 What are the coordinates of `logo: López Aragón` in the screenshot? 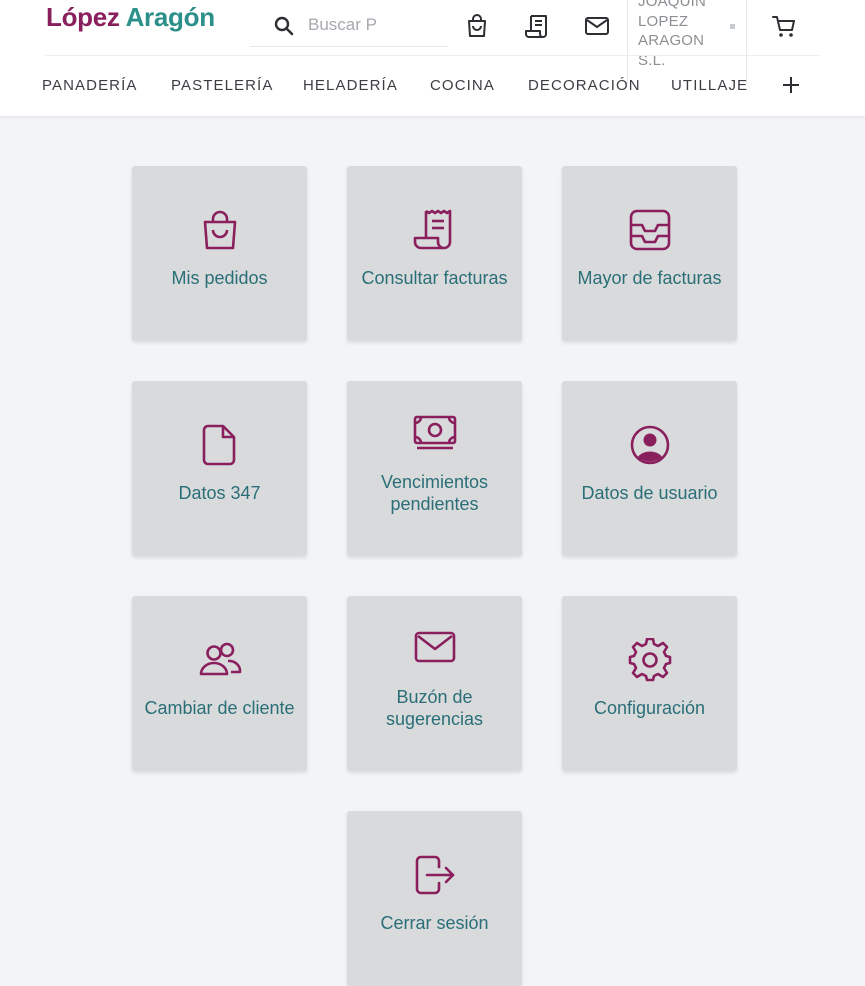 It's located at (130, 17).